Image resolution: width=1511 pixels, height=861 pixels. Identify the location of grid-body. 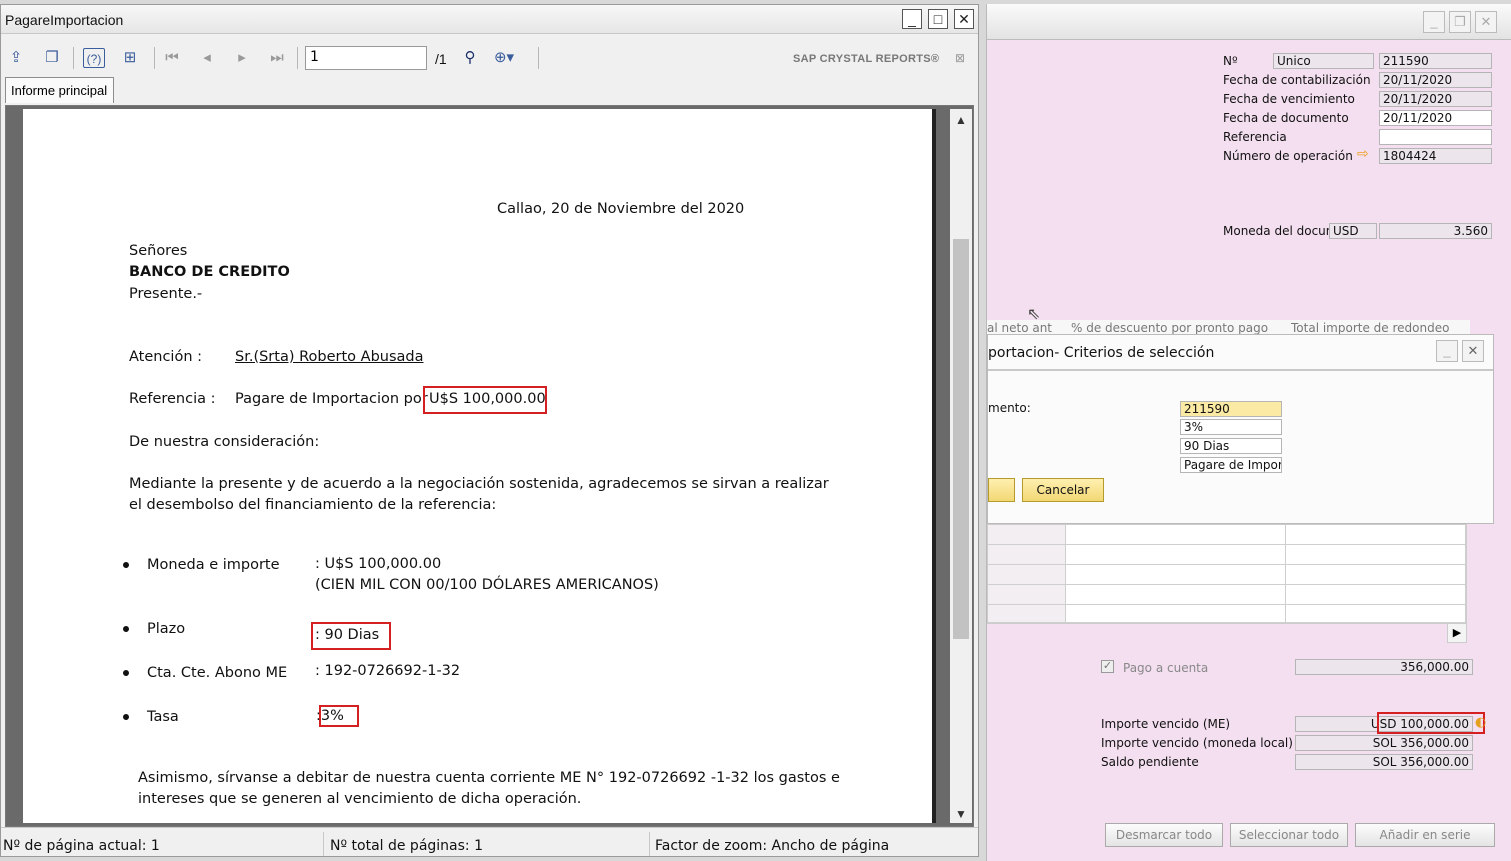
(1227, 574).